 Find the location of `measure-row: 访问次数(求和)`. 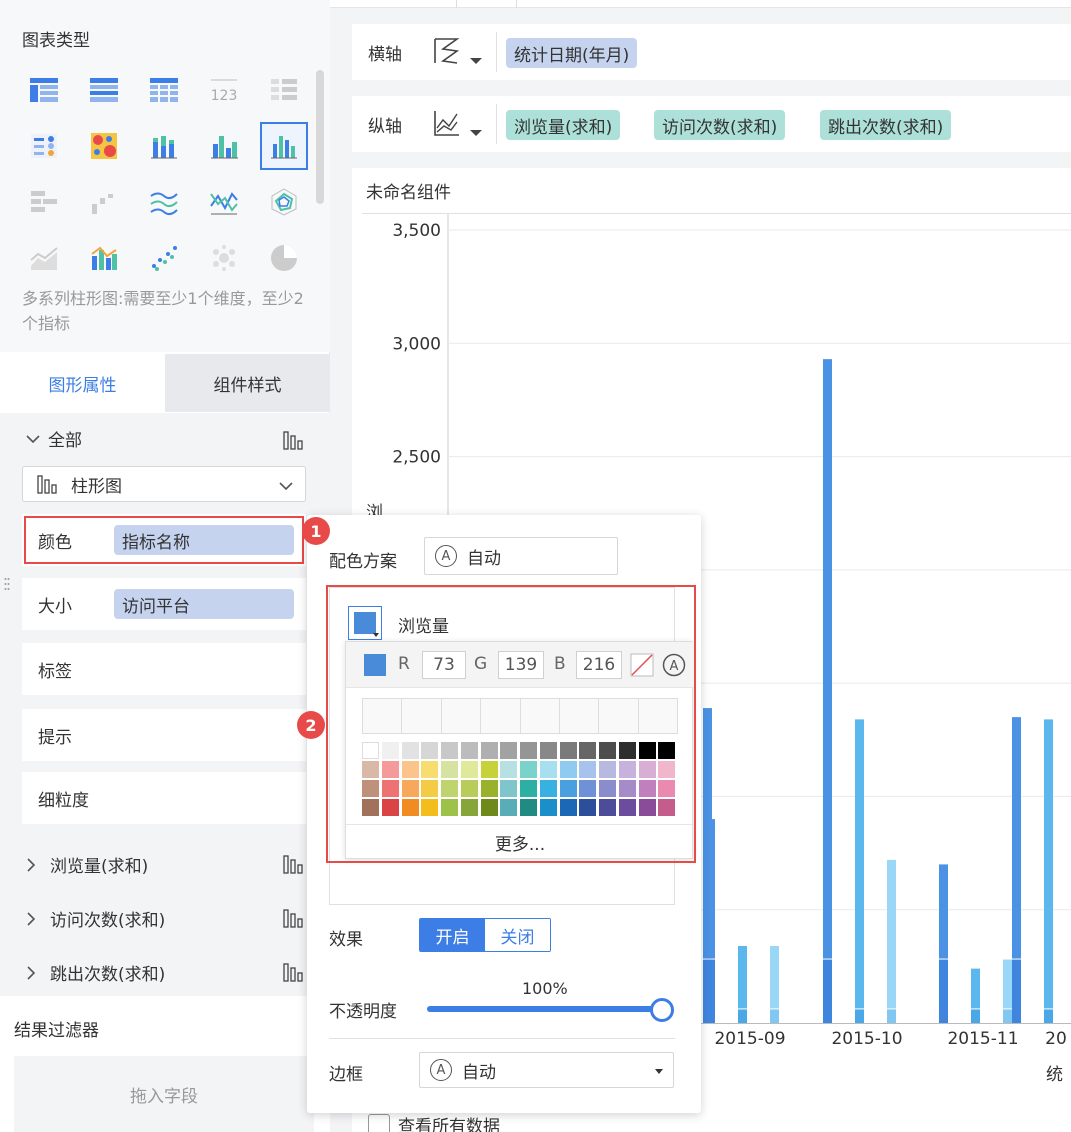

measure-row: 访问次数(求和) is located at coordinates (166, 918).